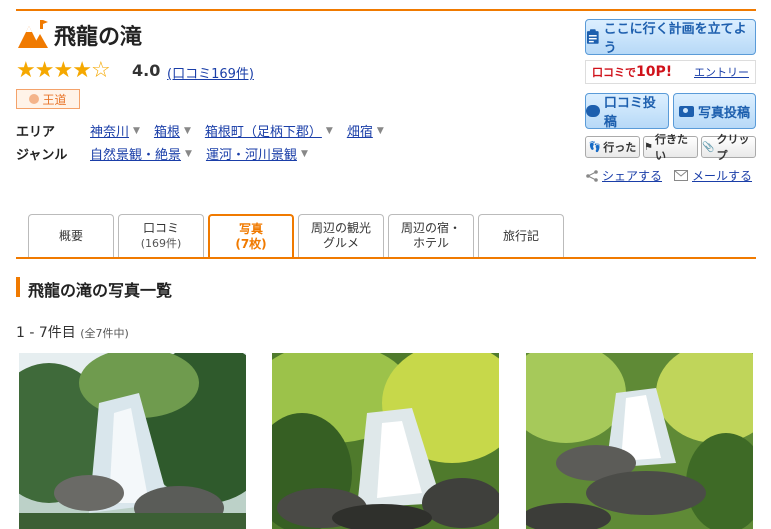 This screenshot has height=529, width=771. What do you see at coordinates (104, 333) in the screenshot?
I see `result-total: (全7件中)` at bounding box center [104, 333].